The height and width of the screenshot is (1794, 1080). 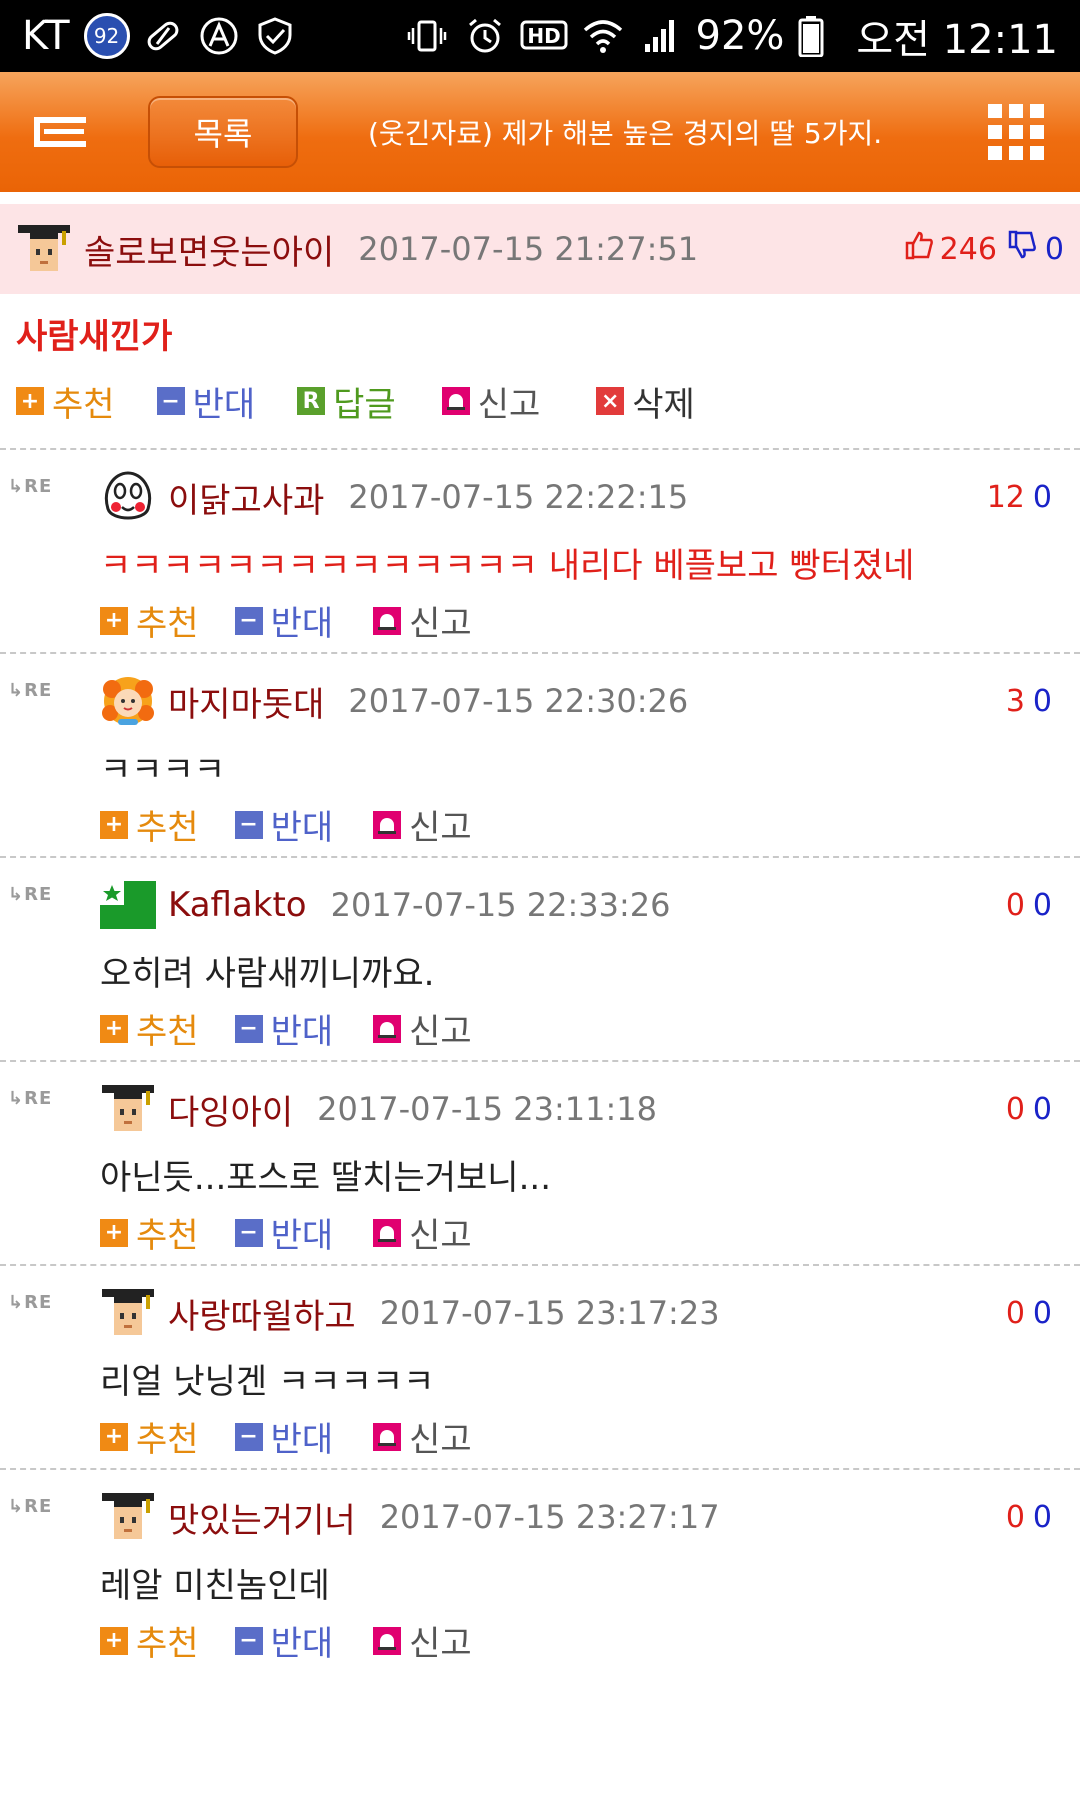 I want to click on reply-button: R 답글, so click(x=346, y=401).